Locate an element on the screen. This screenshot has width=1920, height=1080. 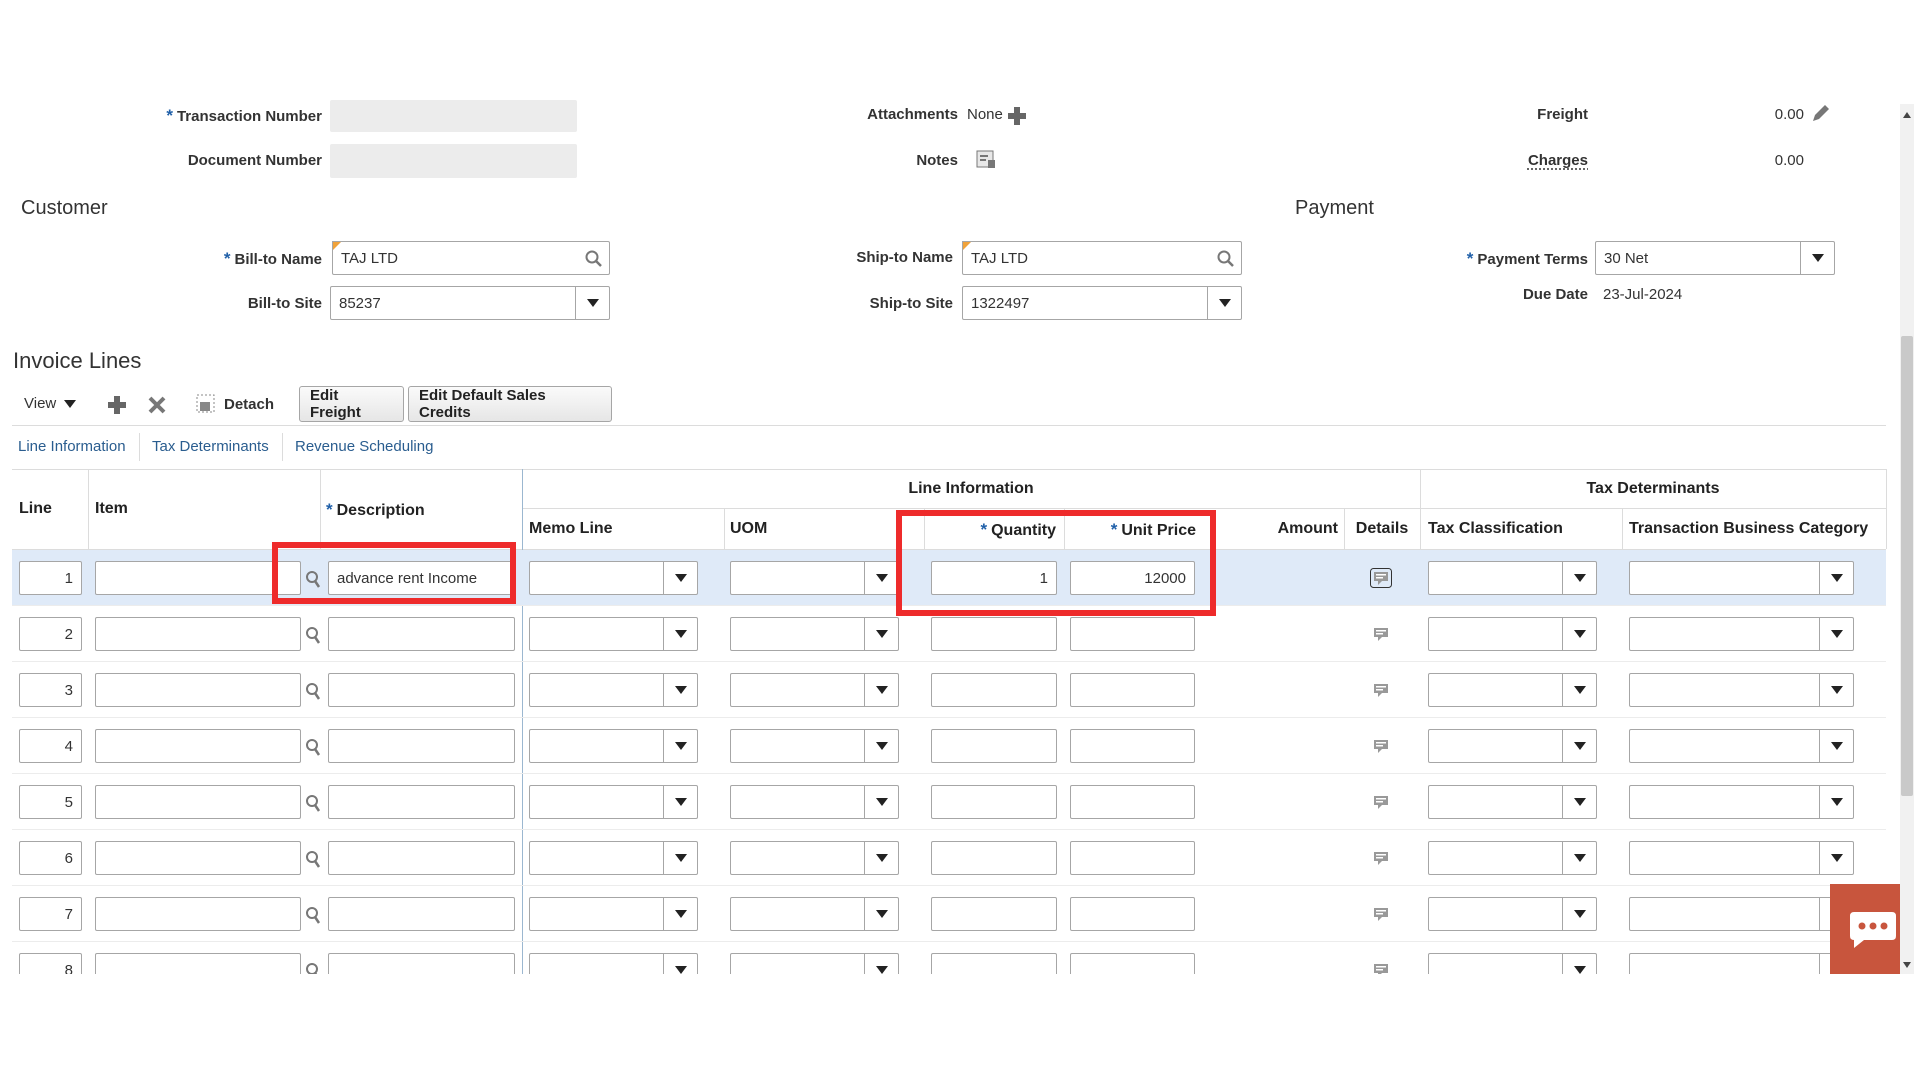
payment-terms-select: 30 Net is located at coordinates (1715, 258).